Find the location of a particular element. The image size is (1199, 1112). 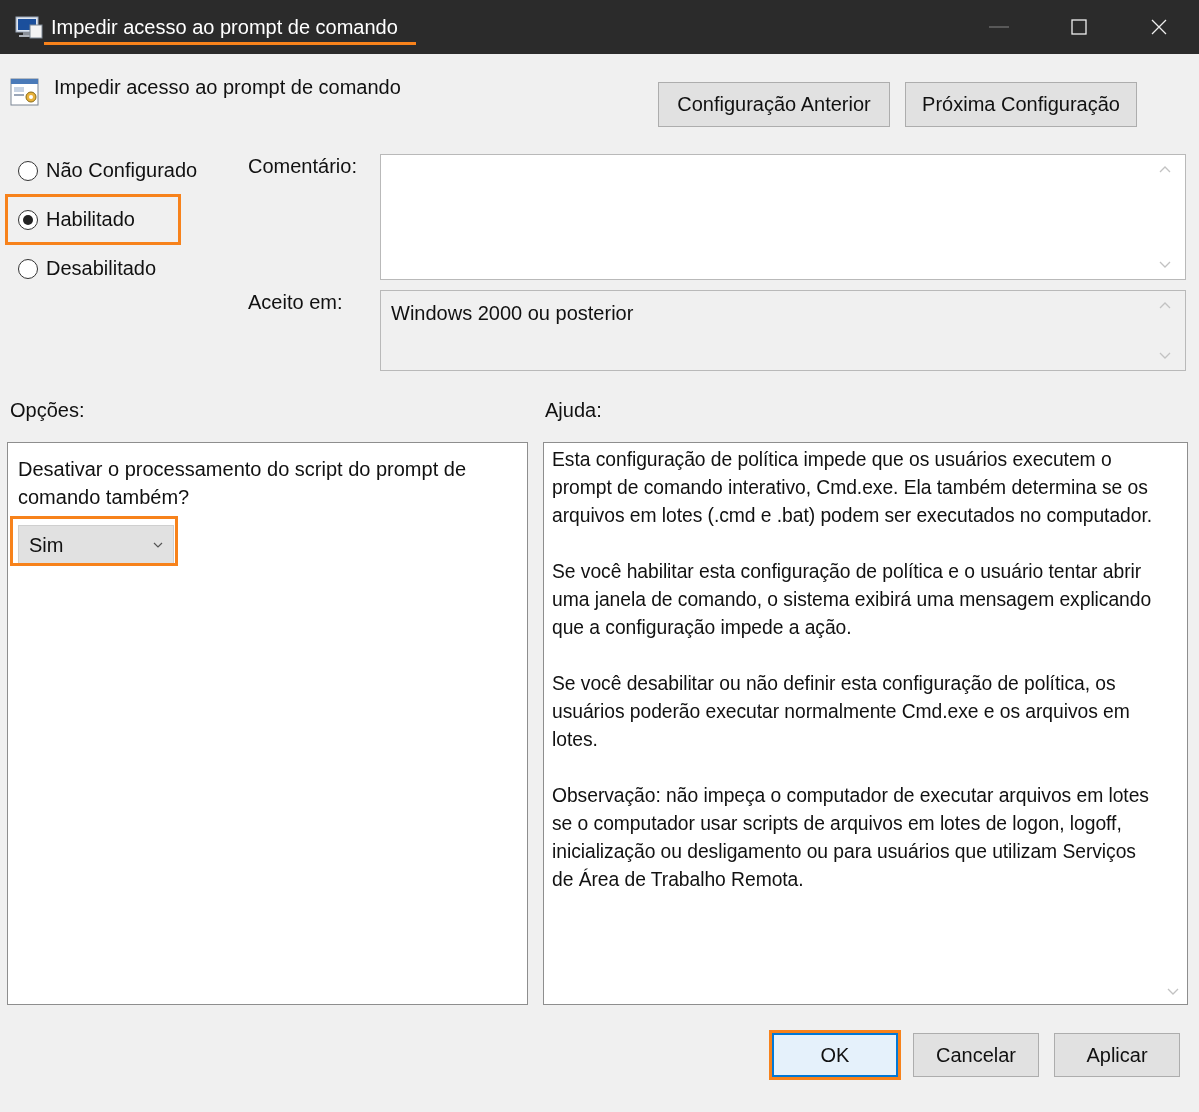

policy-icon is located at coordinates (25, 92).